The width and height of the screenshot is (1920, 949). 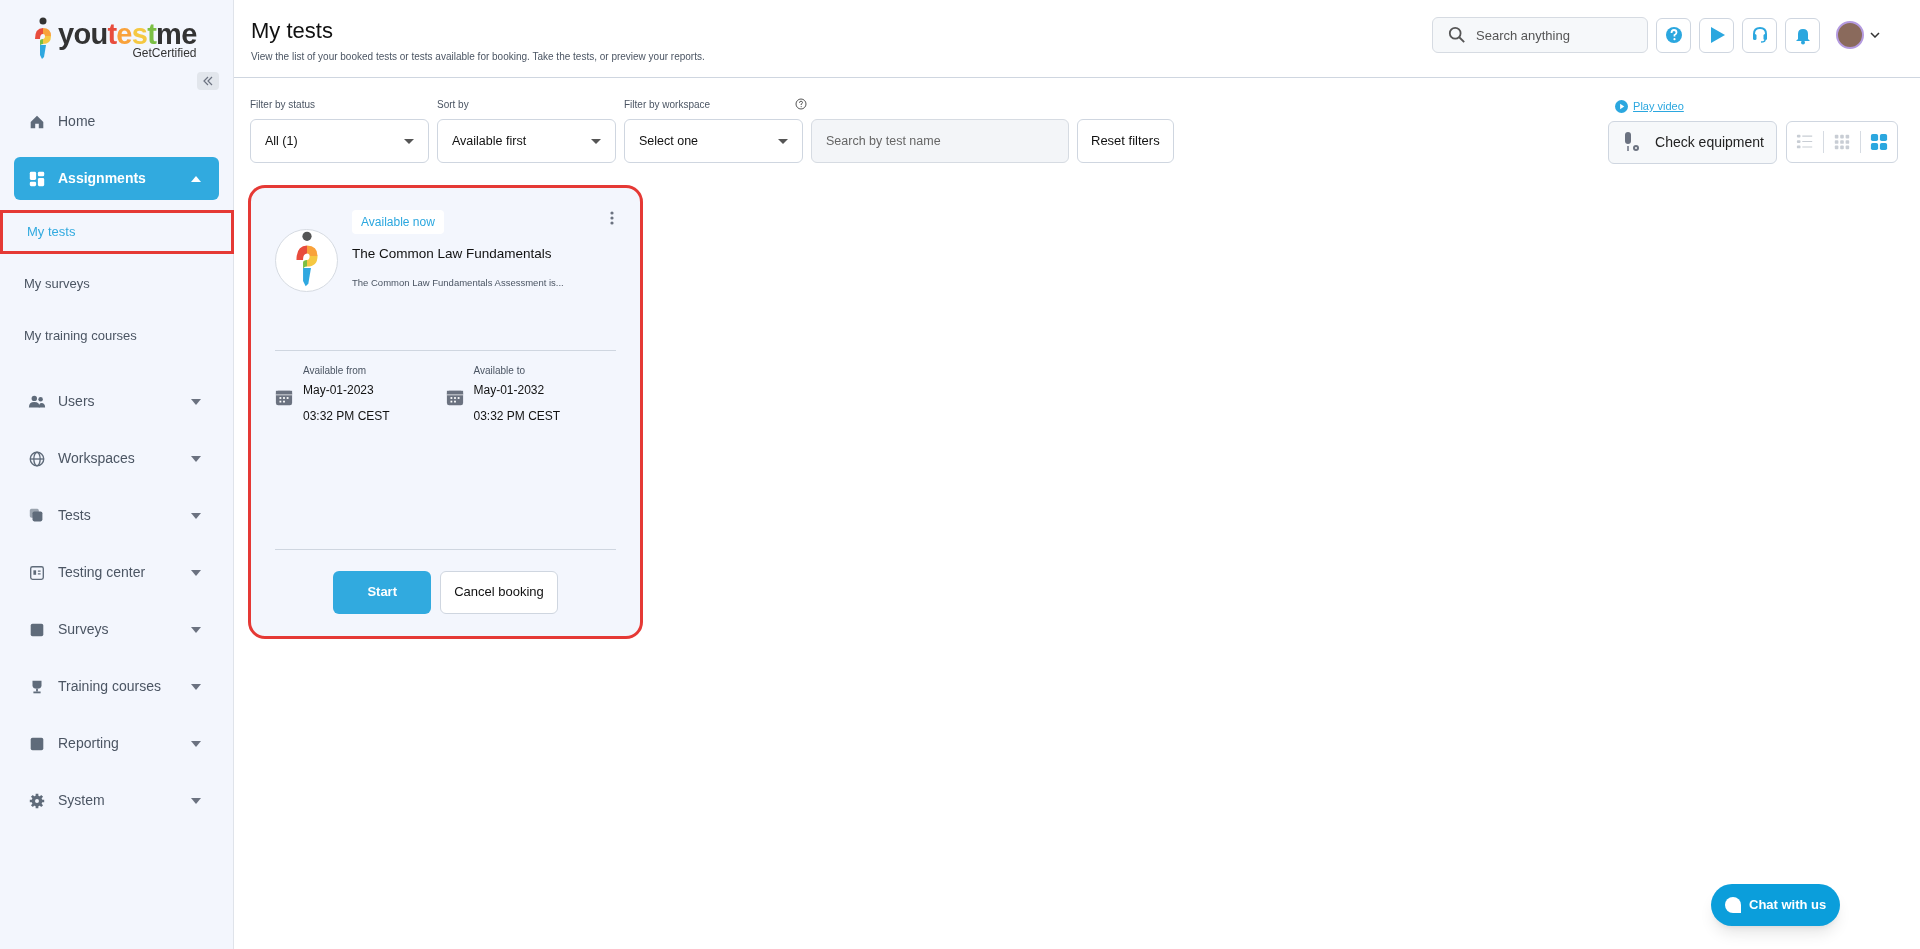 What do you see at coordinates (667, 104) in the screenshot?
I see `filter-label: Filter by workspace` at bounding box center [667, 104].